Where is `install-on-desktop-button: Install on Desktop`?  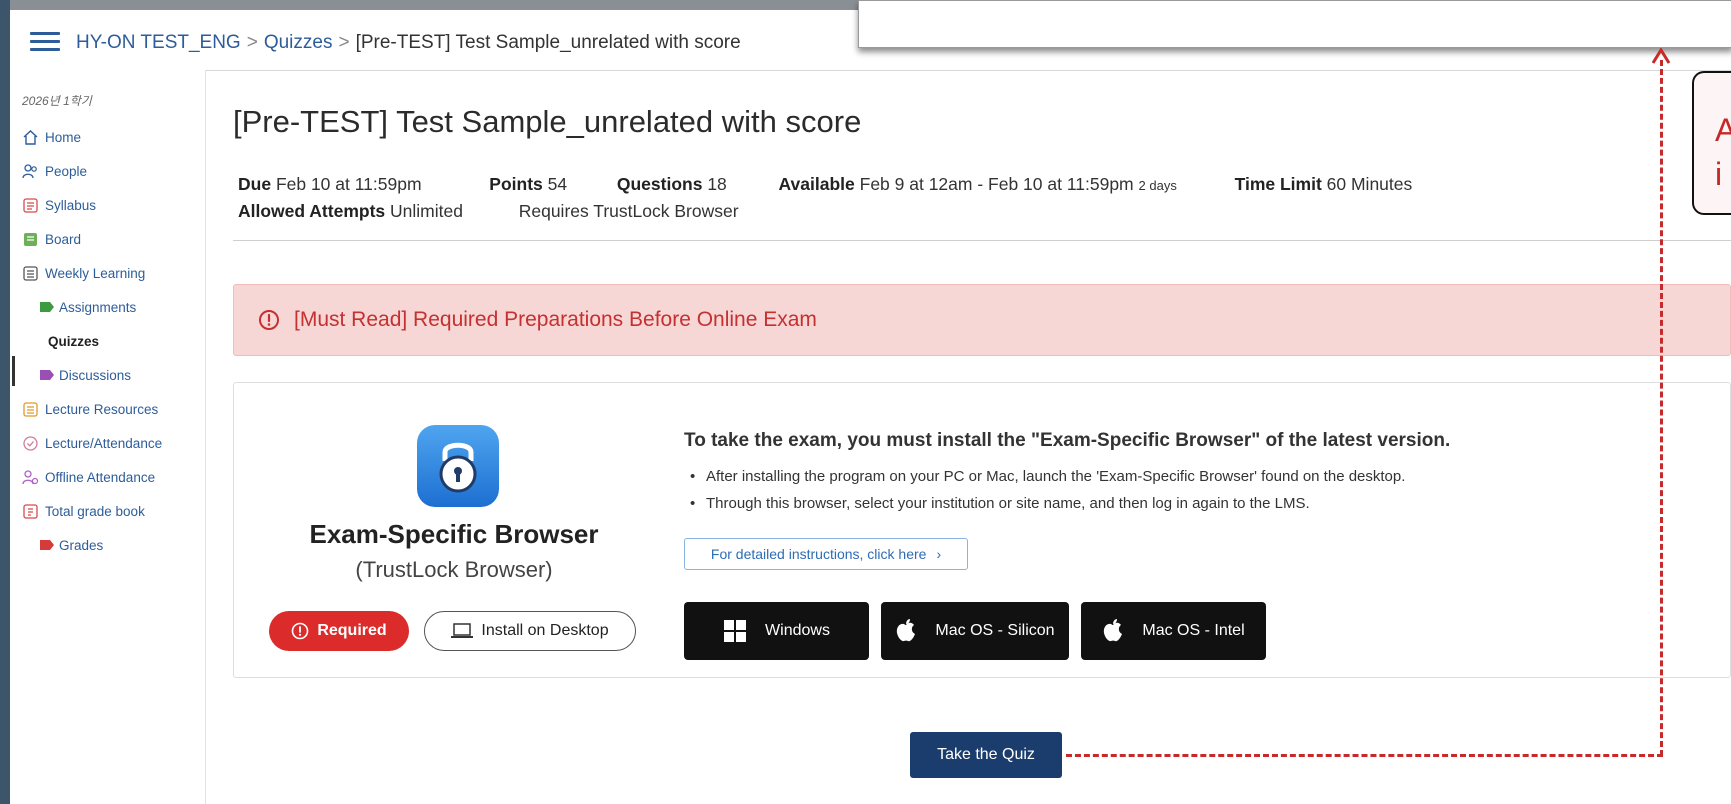
install-on-desktop-button: Install on Desktop is located at coordinates (530, 631).